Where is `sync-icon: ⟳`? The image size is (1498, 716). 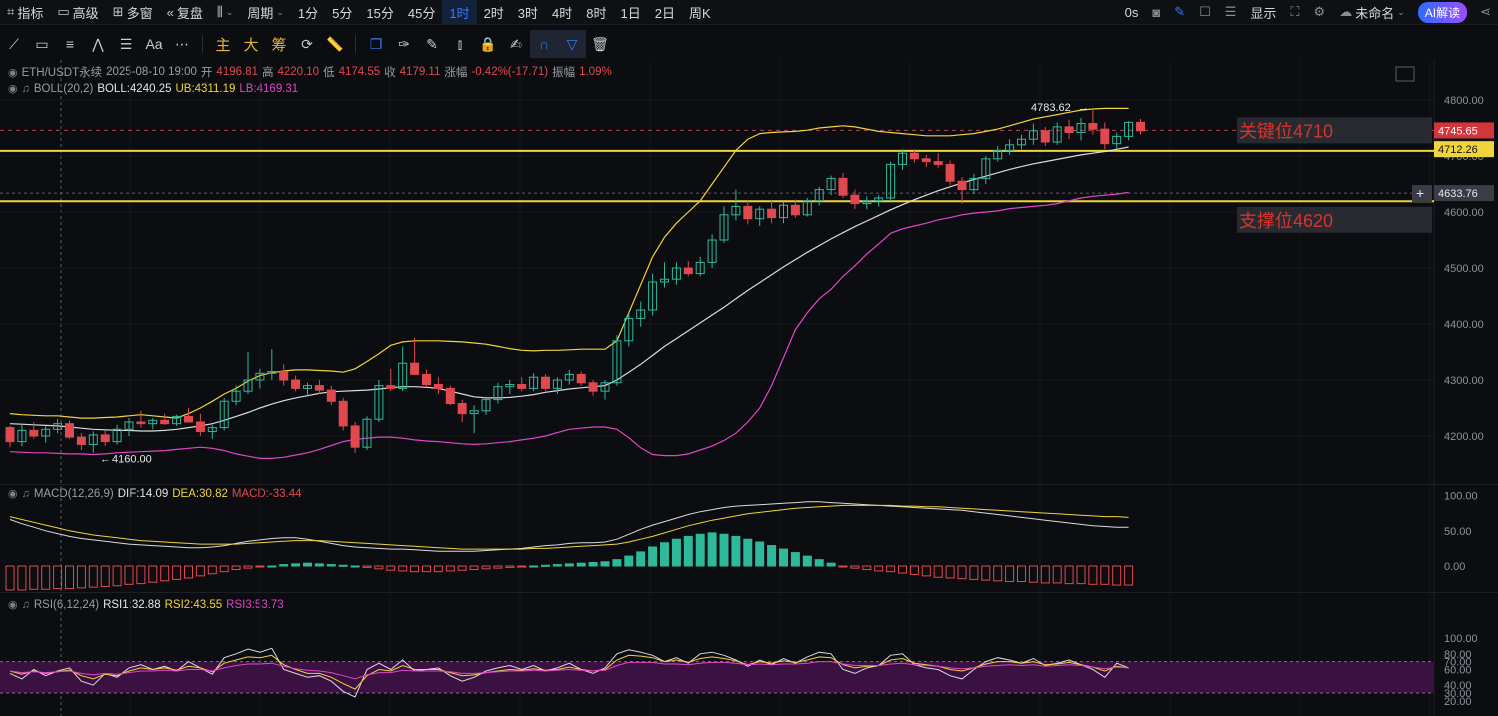
sync-icon: ⟳ is located at coordinates (307, 44).